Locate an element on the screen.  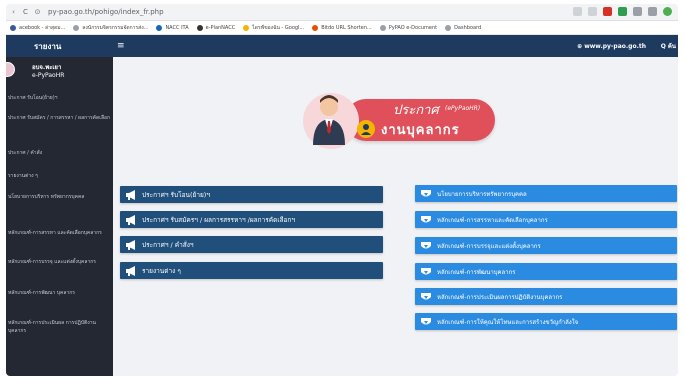
sidebar-item: หลักเกณฑ์-การบรรจุ และแต่งตั้งบุคลากร is located at coordinates (59, 262).